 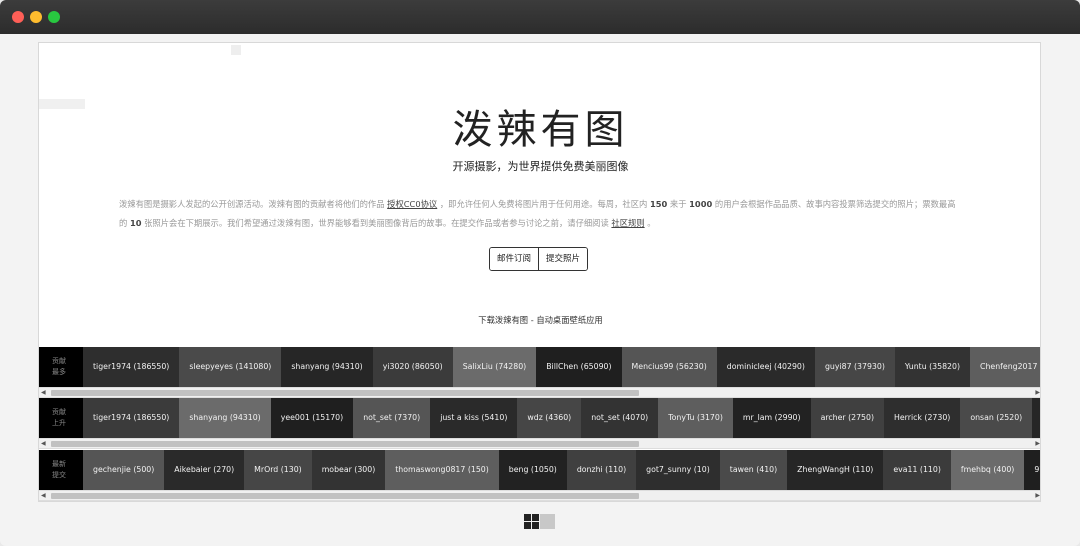 What do you see at coordinates (539, 320) in the screenshot?
I see `download-app-link: 下载泼辣有图 - 自动桌面壁纸应用` at bounding box center [539, 320].